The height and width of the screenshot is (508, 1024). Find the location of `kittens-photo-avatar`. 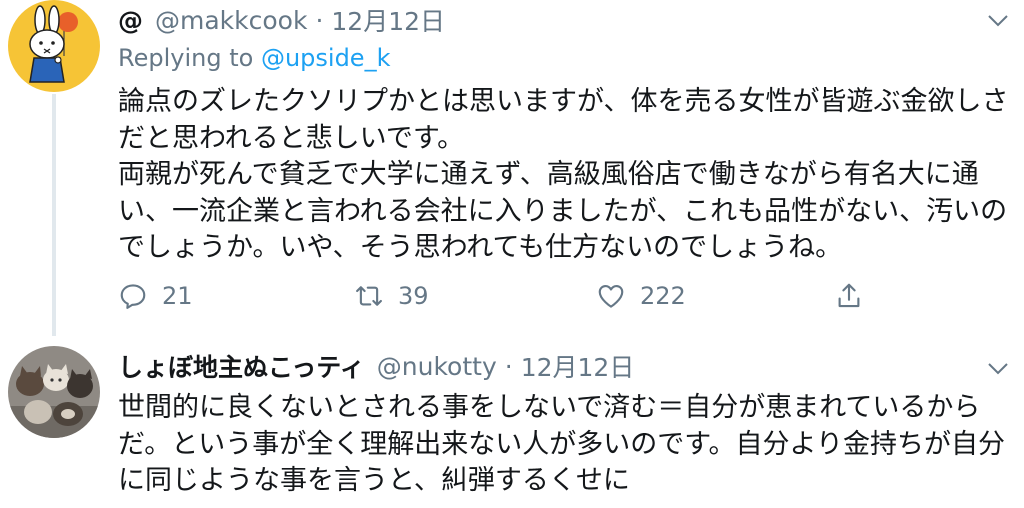

kittens-photo-avatar is located at coordinates (54, 392).